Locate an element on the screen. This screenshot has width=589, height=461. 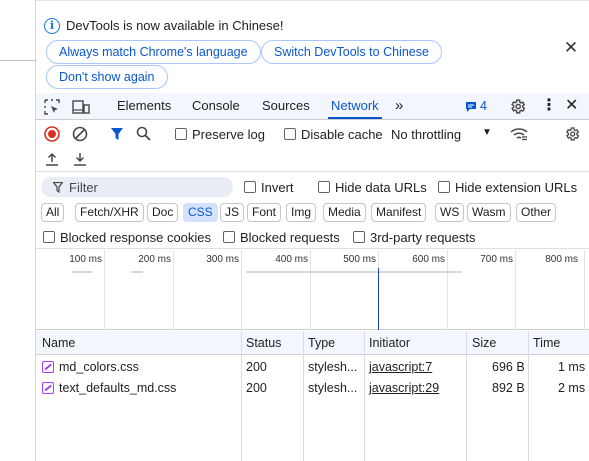
disable-cache-checkbox is located at coordinates (290, 134).